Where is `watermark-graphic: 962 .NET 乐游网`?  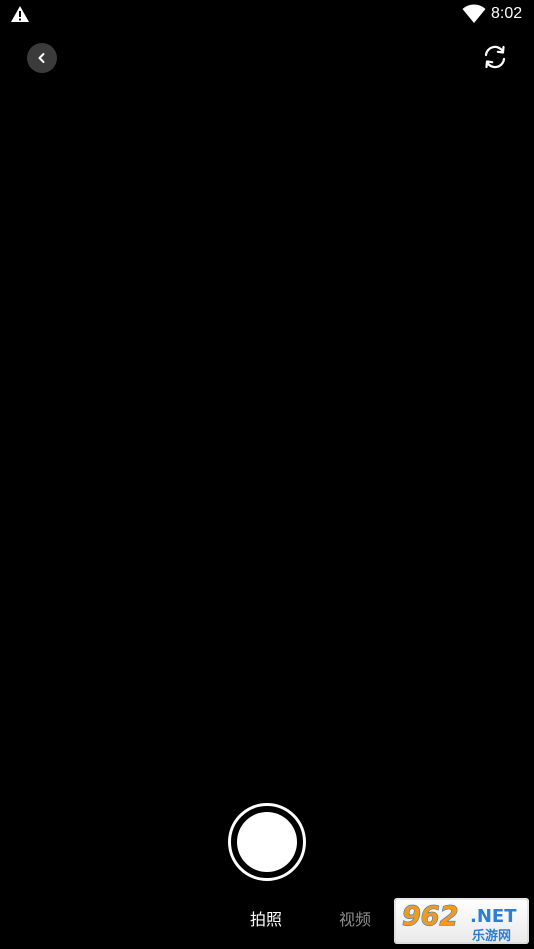 watermark-graphic: 962 .NET 乐游网 is located at coordinates (461, 921).